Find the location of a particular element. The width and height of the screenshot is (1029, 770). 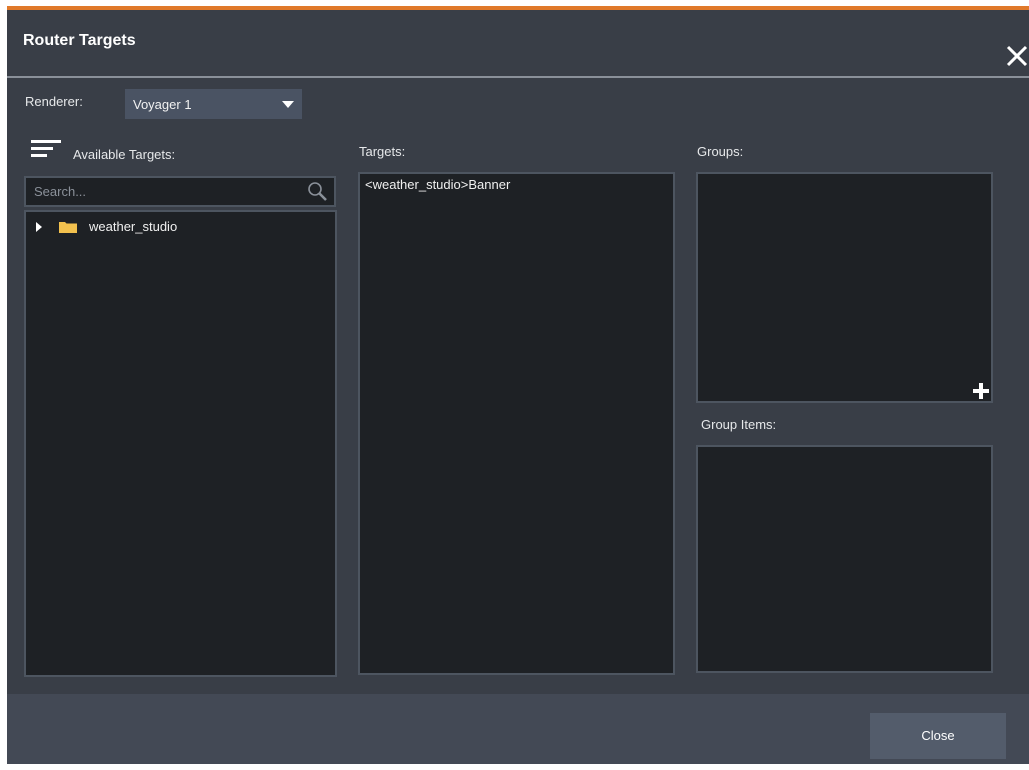

renderer-label: Renderer: is located at coordinates (54, 101).